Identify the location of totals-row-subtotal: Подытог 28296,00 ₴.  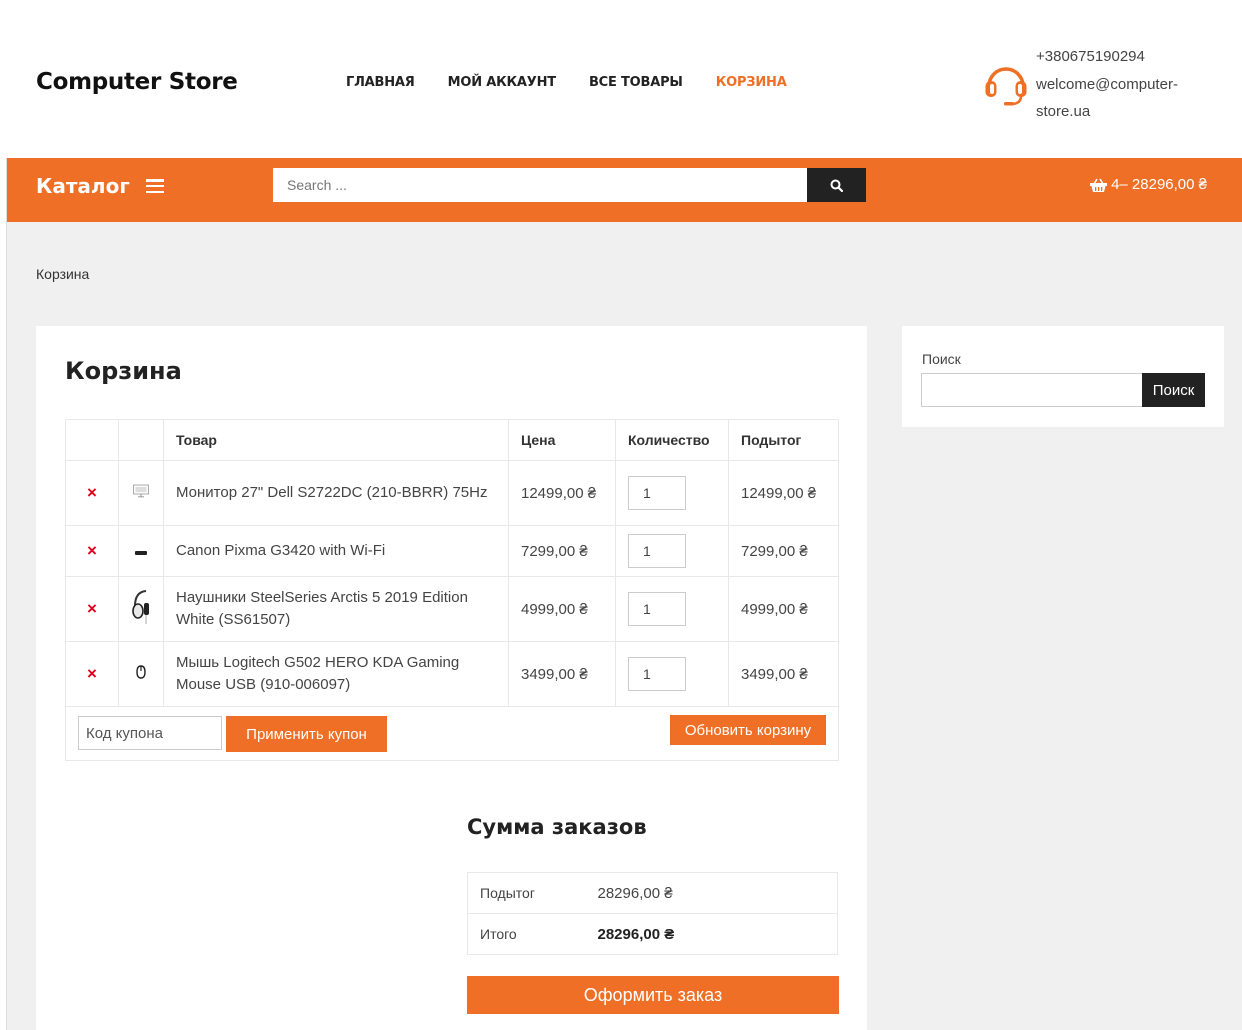
(652, 893).